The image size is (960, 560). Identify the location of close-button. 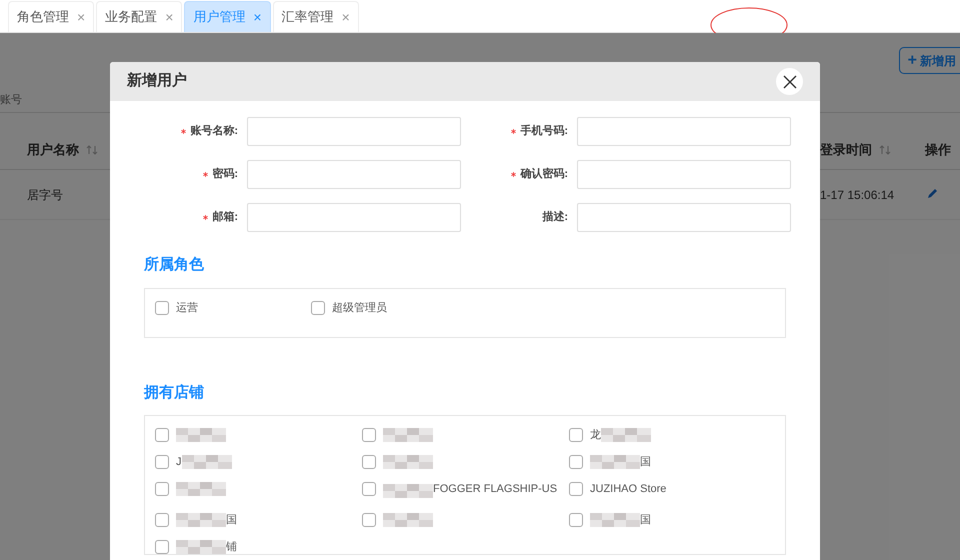
(789, 81).